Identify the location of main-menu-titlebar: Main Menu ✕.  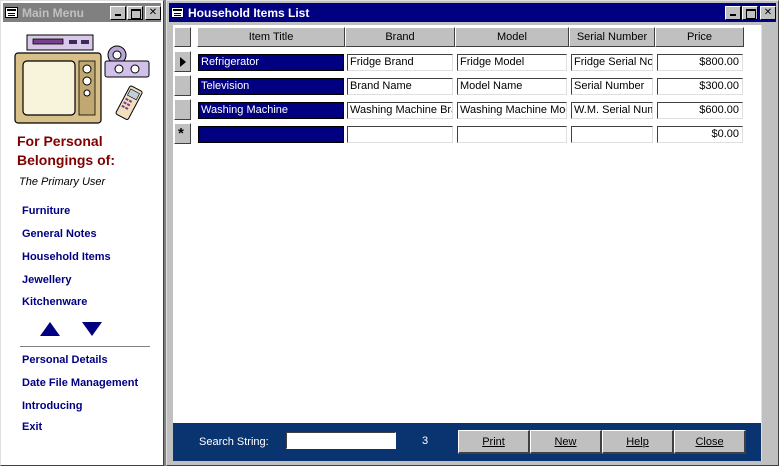
(82, 12).